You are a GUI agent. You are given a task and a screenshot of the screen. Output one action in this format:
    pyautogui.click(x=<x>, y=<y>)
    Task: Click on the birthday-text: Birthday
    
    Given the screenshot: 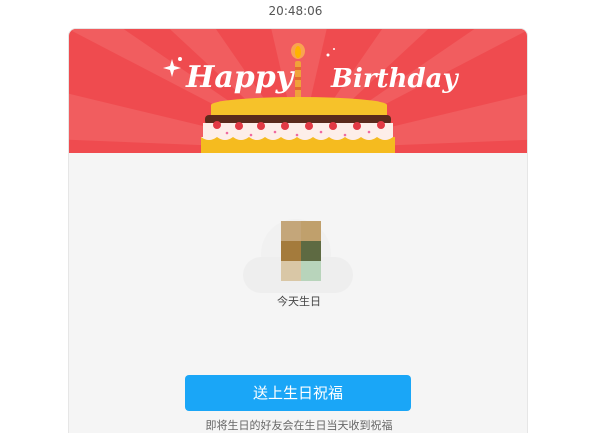 What is the action you would take?
    pyautogui.click(x=394, y=79)
    